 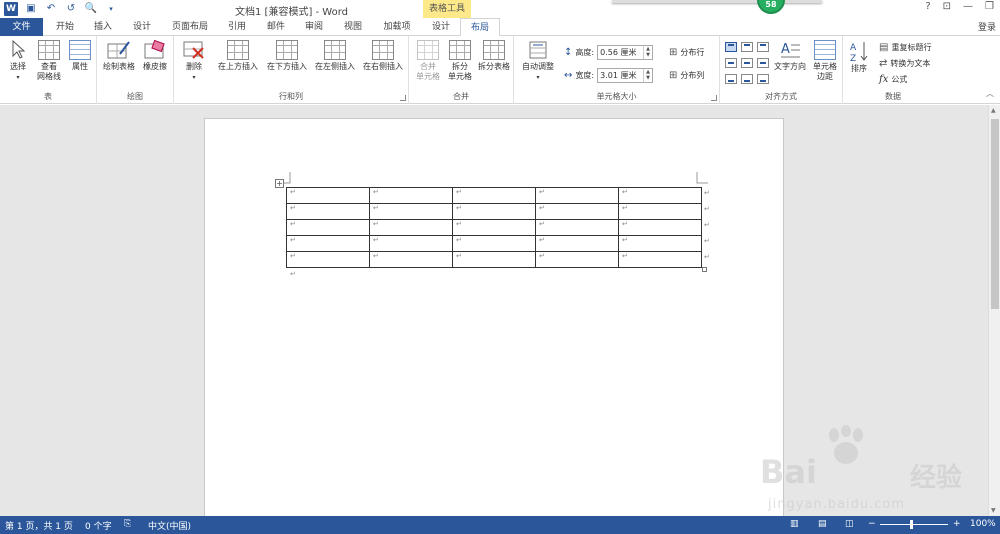 What do you see at coordinates (763, 63) in the screenshot?
I see `align-middle-right-icon` at bounding box center [763, 63].